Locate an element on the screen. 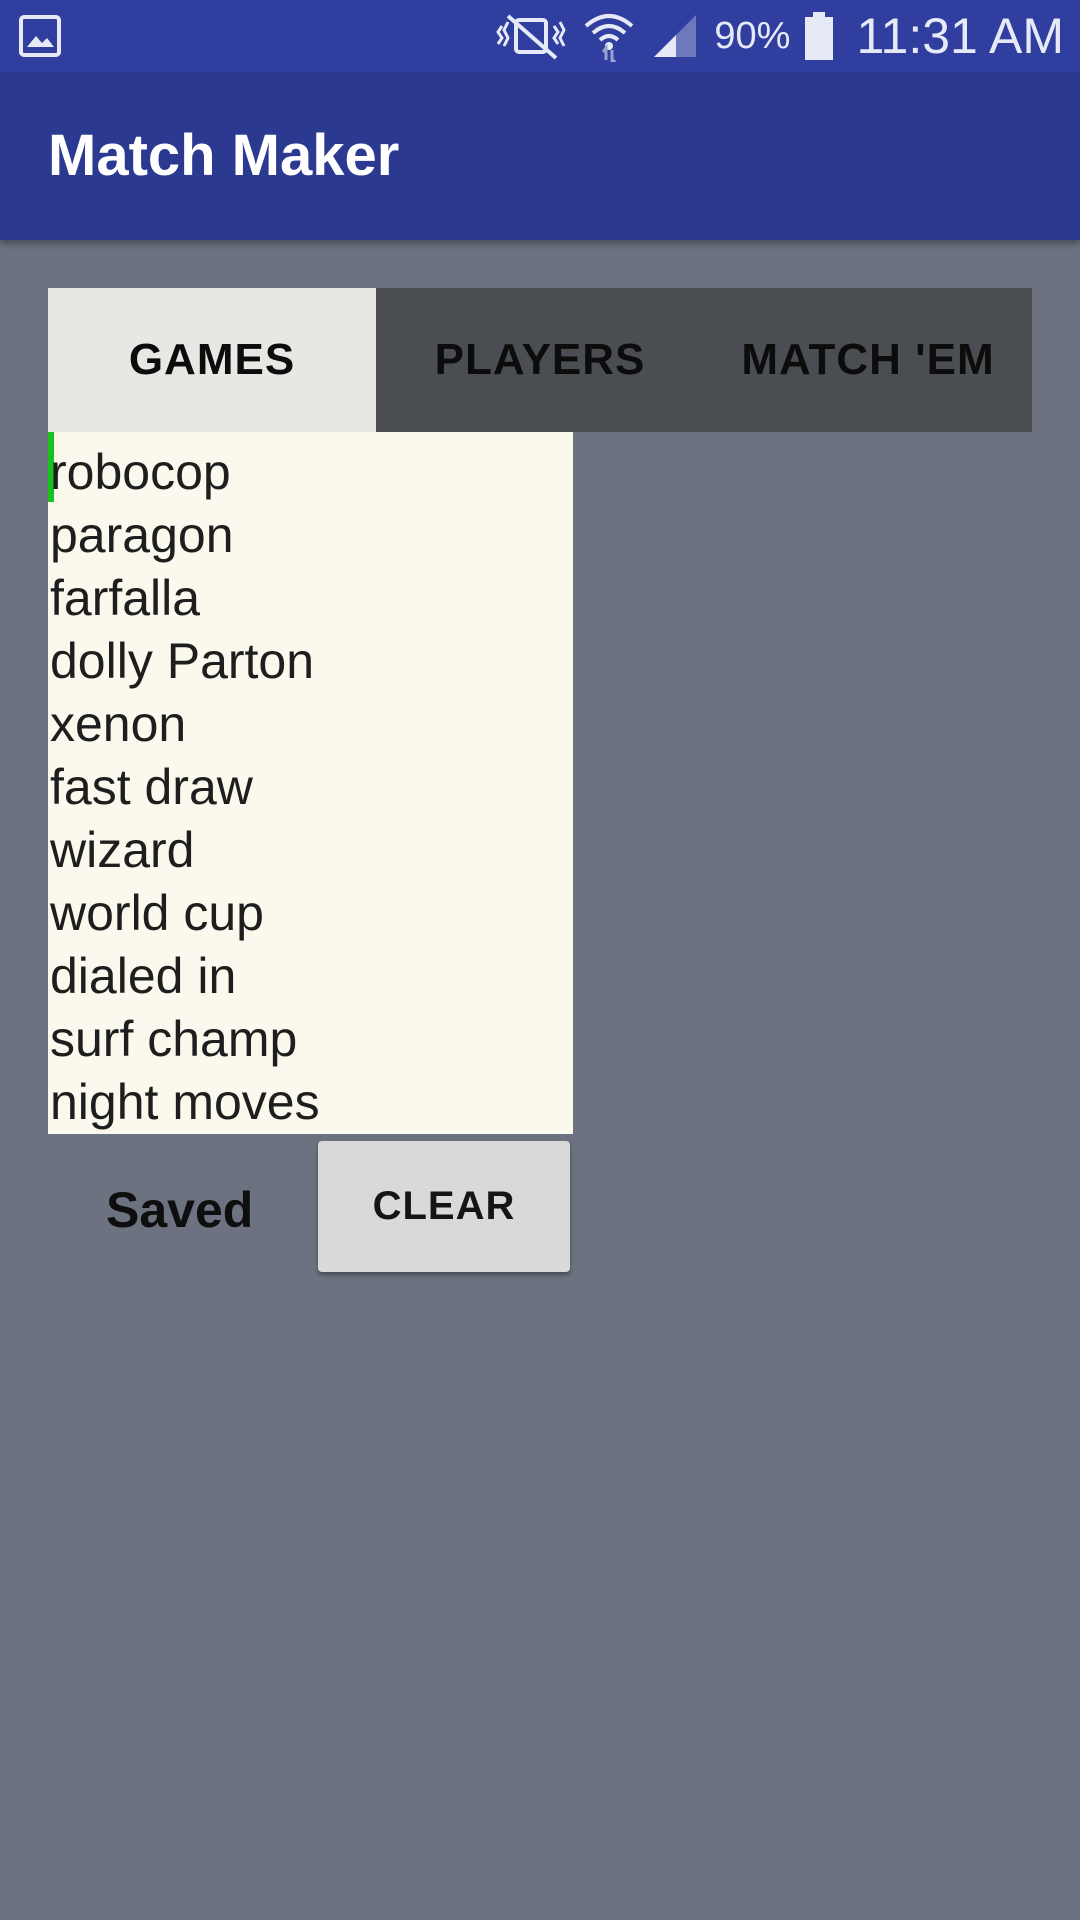 This screenshot has height=1920, width=1080. list-item: wizard is located at coordinates (122, 850).